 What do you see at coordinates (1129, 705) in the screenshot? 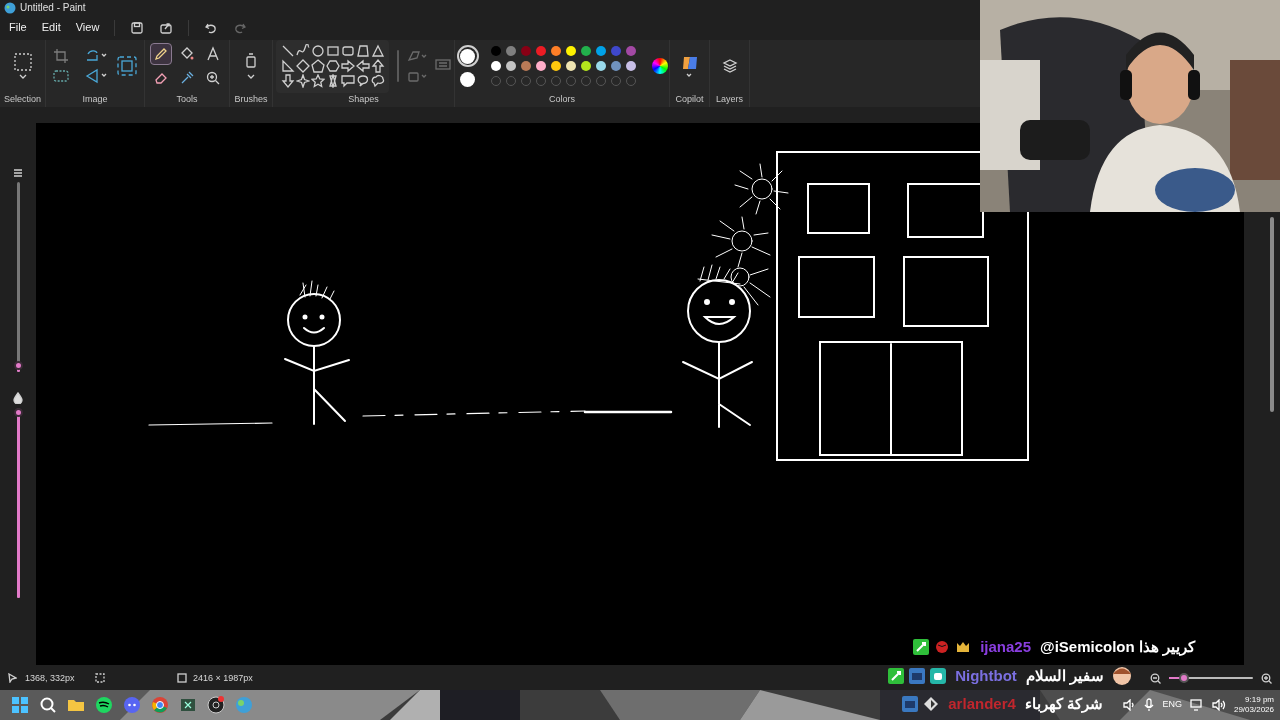
I see `speaker-icon` at bounding box center [1129, 705].